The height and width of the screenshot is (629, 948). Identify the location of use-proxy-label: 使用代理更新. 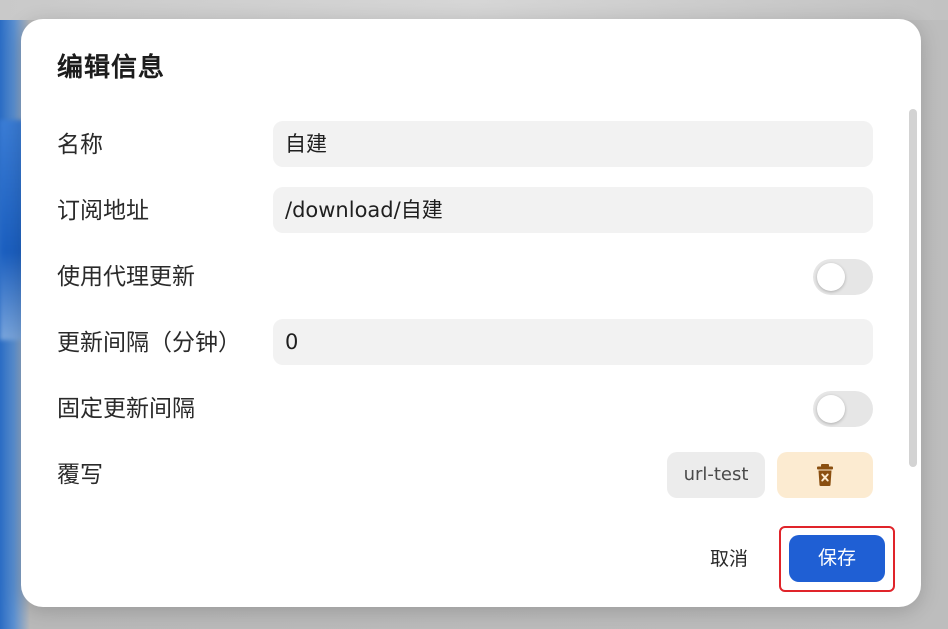
(126, 277).